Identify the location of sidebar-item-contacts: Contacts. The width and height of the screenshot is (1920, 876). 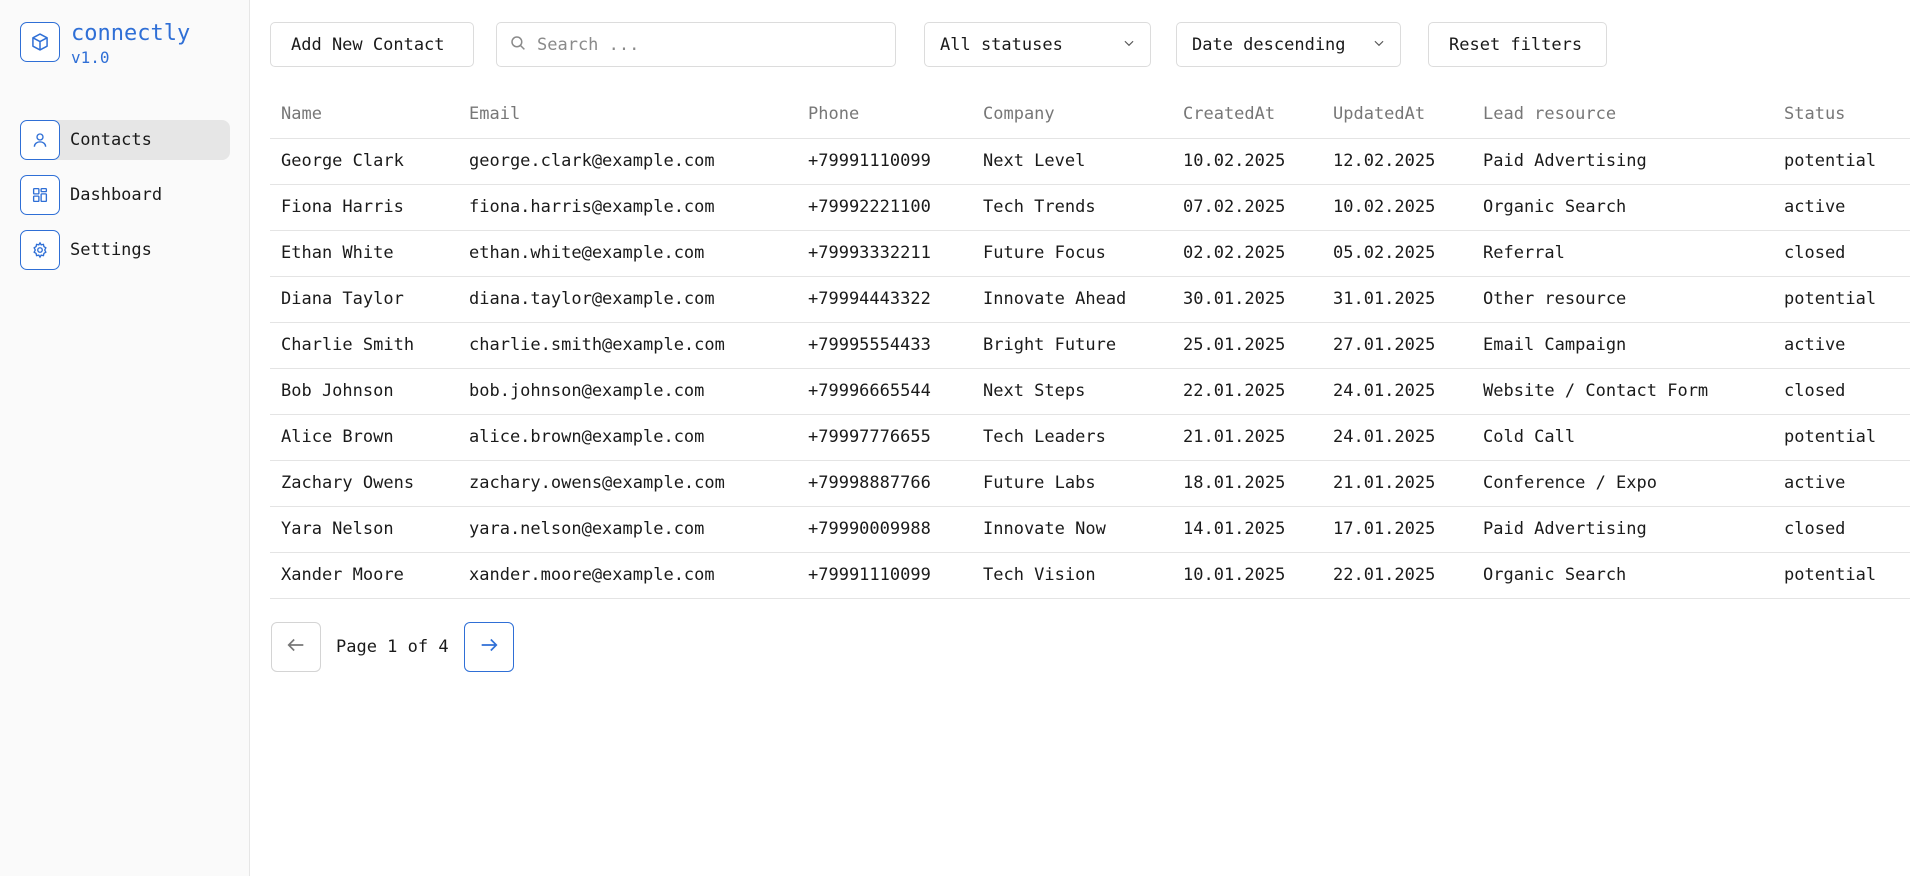
(125, 140).